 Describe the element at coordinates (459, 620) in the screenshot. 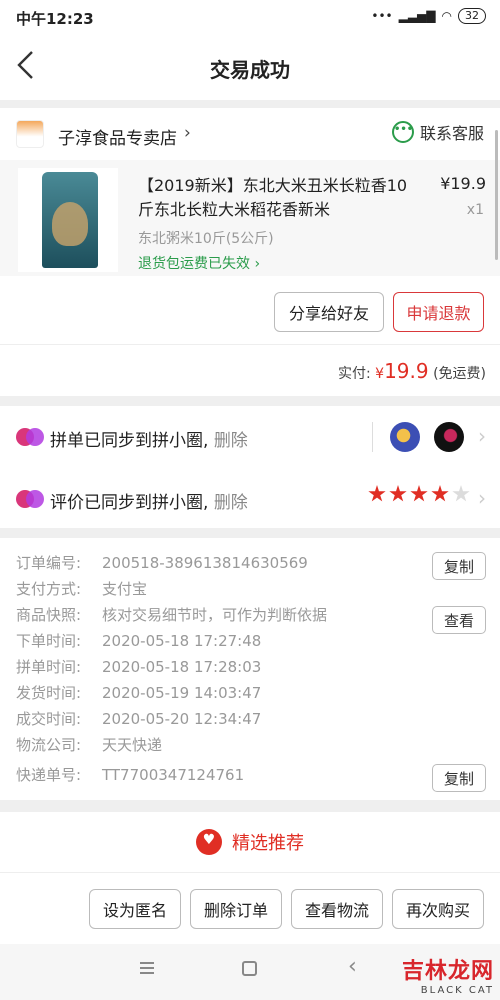

I see `view-snapshot-button: 查看` at that location.